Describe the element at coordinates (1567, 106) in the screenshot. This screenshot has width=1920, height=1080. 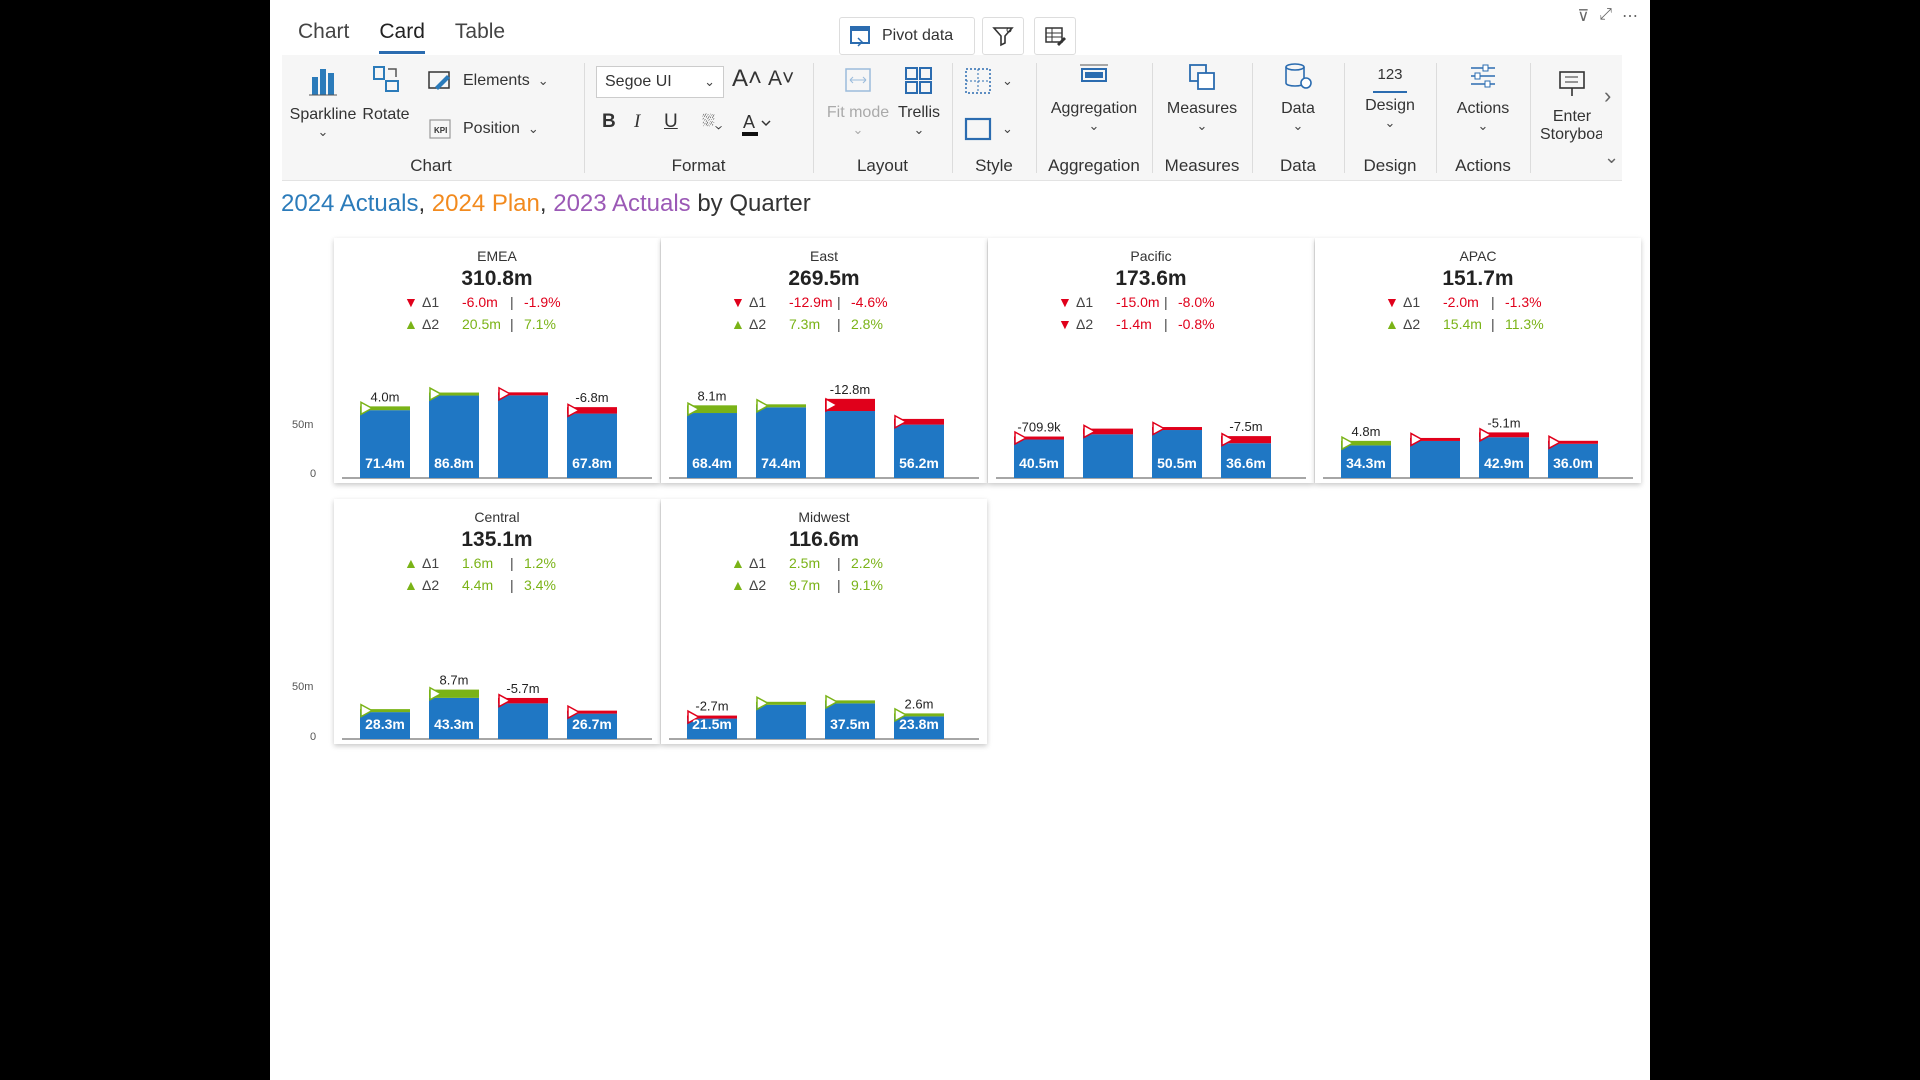
I see `enter-storyboard-button: Enter Storyboa` at that location.